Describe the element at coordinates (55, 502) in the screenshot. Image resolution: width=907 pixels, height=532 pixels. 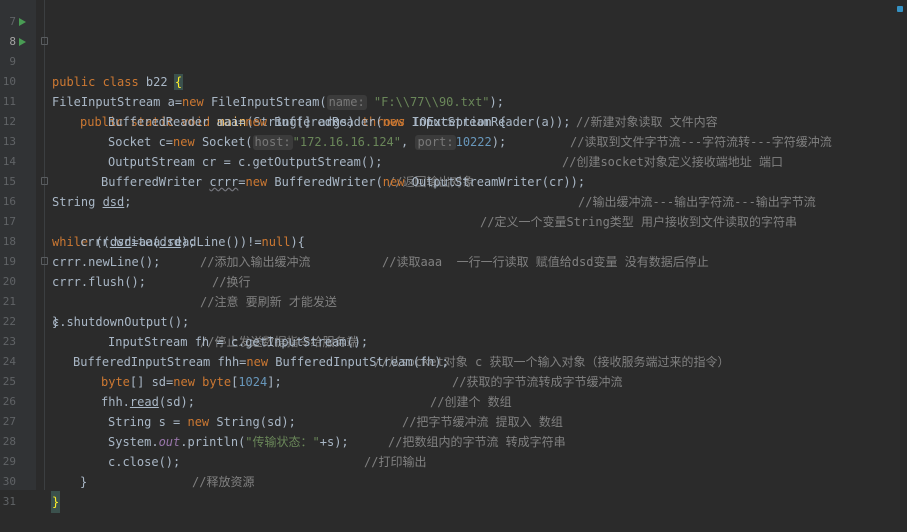
I see `code-text: }` at that location.